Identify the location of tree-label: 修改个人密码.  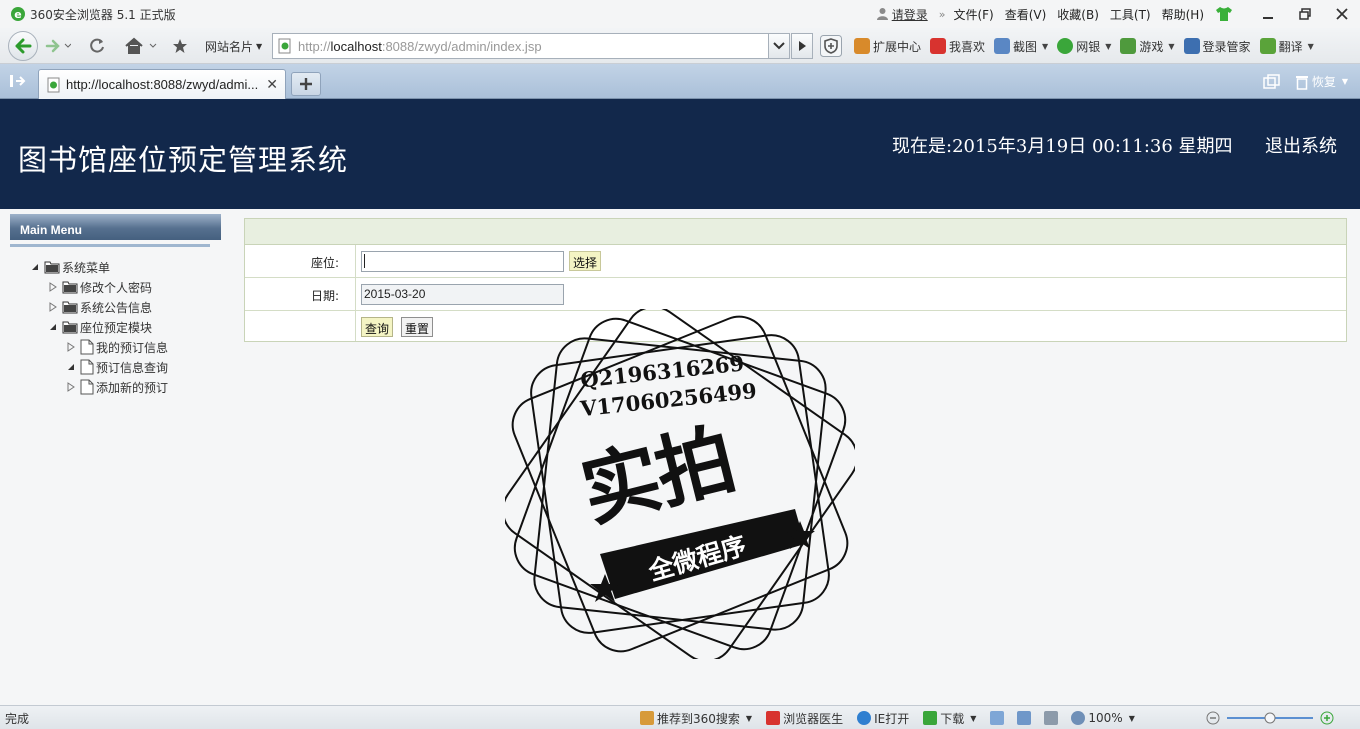
(116, 287).